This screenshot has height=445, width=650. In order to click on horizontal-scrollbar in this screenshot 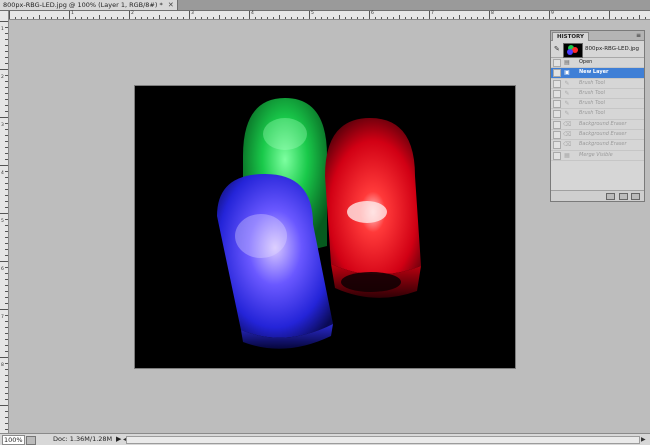, I will do `click(383, 440)`.